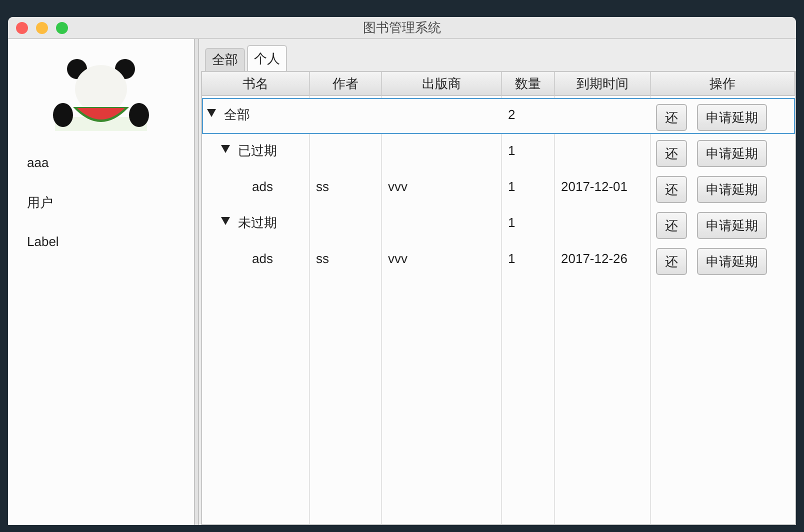 This screenshot has height=532, width=804. I want to click on sidebar-label: aaa, so click(38, 163).